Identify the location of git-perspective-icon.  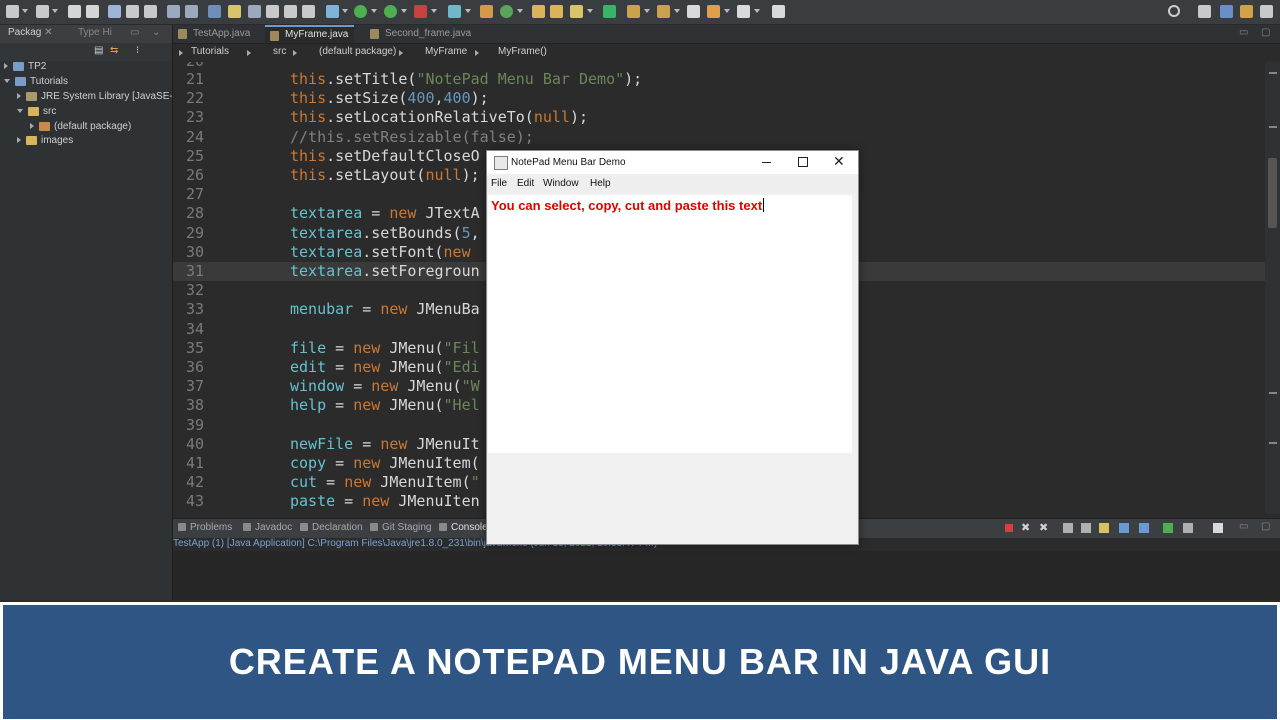
(1266, 11).